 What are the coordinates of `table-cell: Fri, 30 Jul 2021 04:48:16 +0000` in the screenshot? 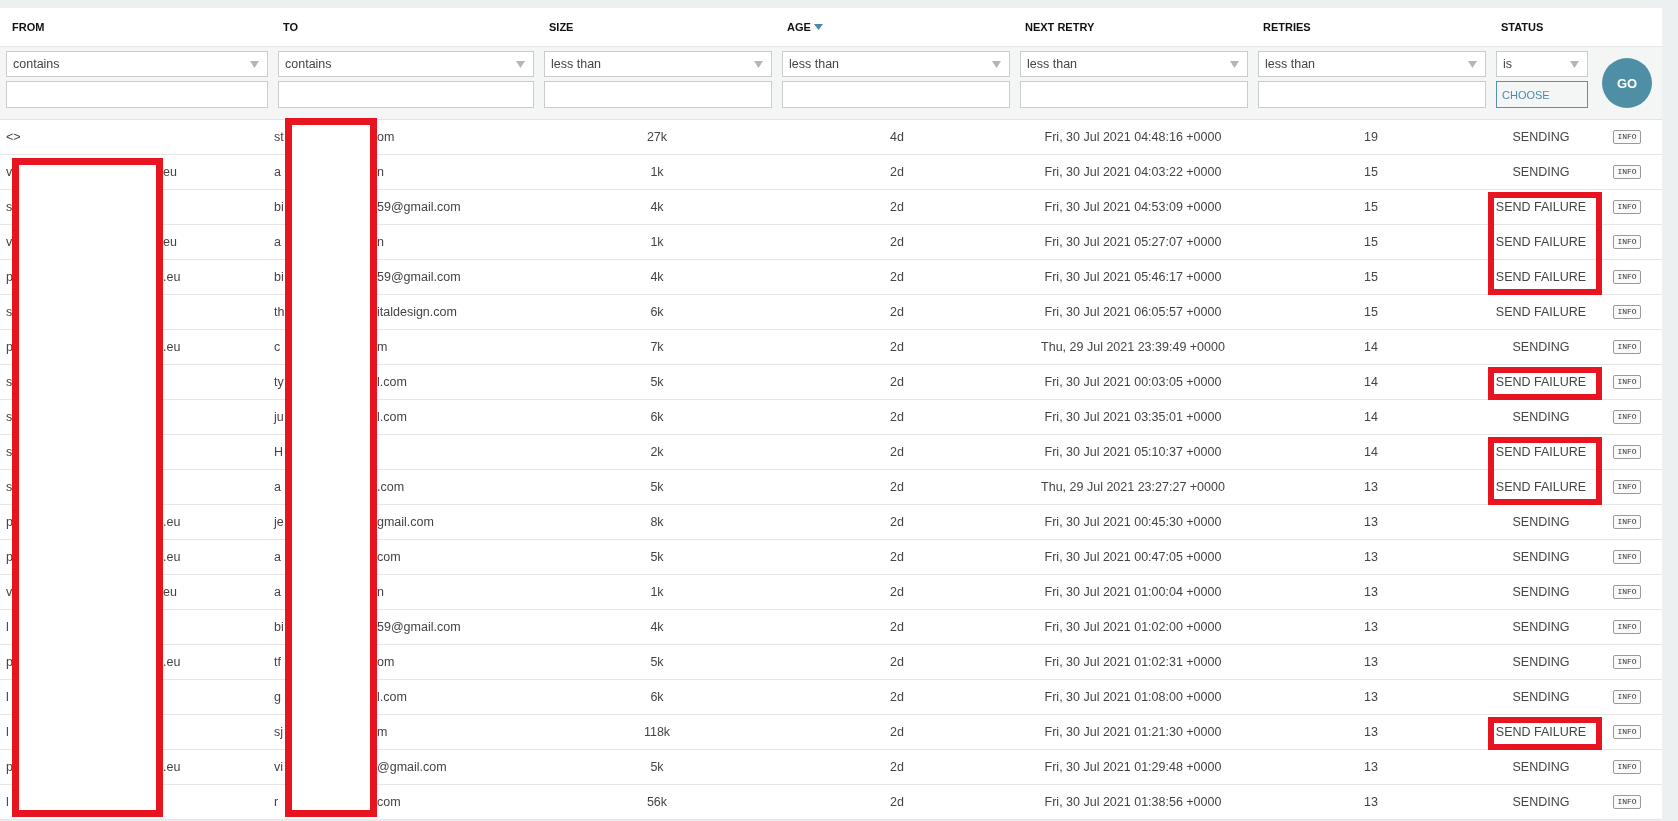 It's located at (1133, 137).